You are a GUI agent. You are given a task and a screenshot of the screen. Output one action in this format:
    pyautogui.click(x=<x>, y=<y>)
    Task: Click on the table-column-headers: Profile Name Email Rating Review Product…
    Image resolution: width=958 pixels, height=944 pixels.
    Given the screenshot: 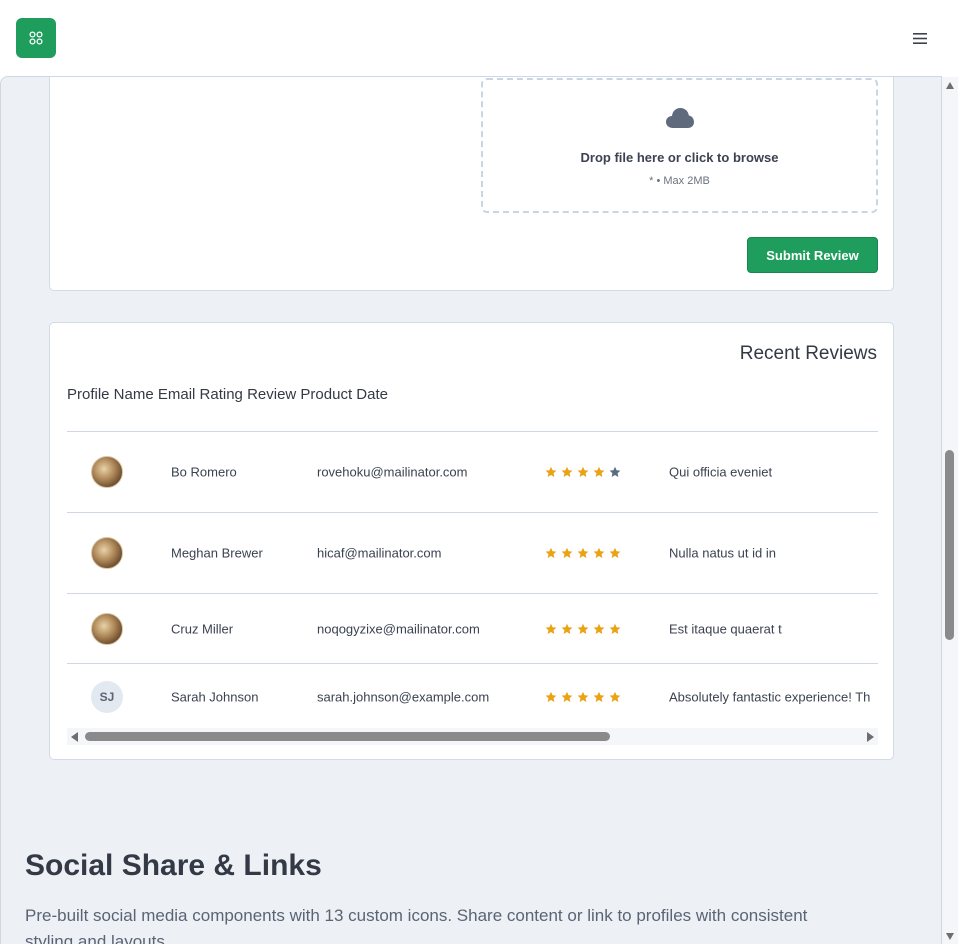 What is the action you would take?
    pyautogui.click(x=227, y=394)
    